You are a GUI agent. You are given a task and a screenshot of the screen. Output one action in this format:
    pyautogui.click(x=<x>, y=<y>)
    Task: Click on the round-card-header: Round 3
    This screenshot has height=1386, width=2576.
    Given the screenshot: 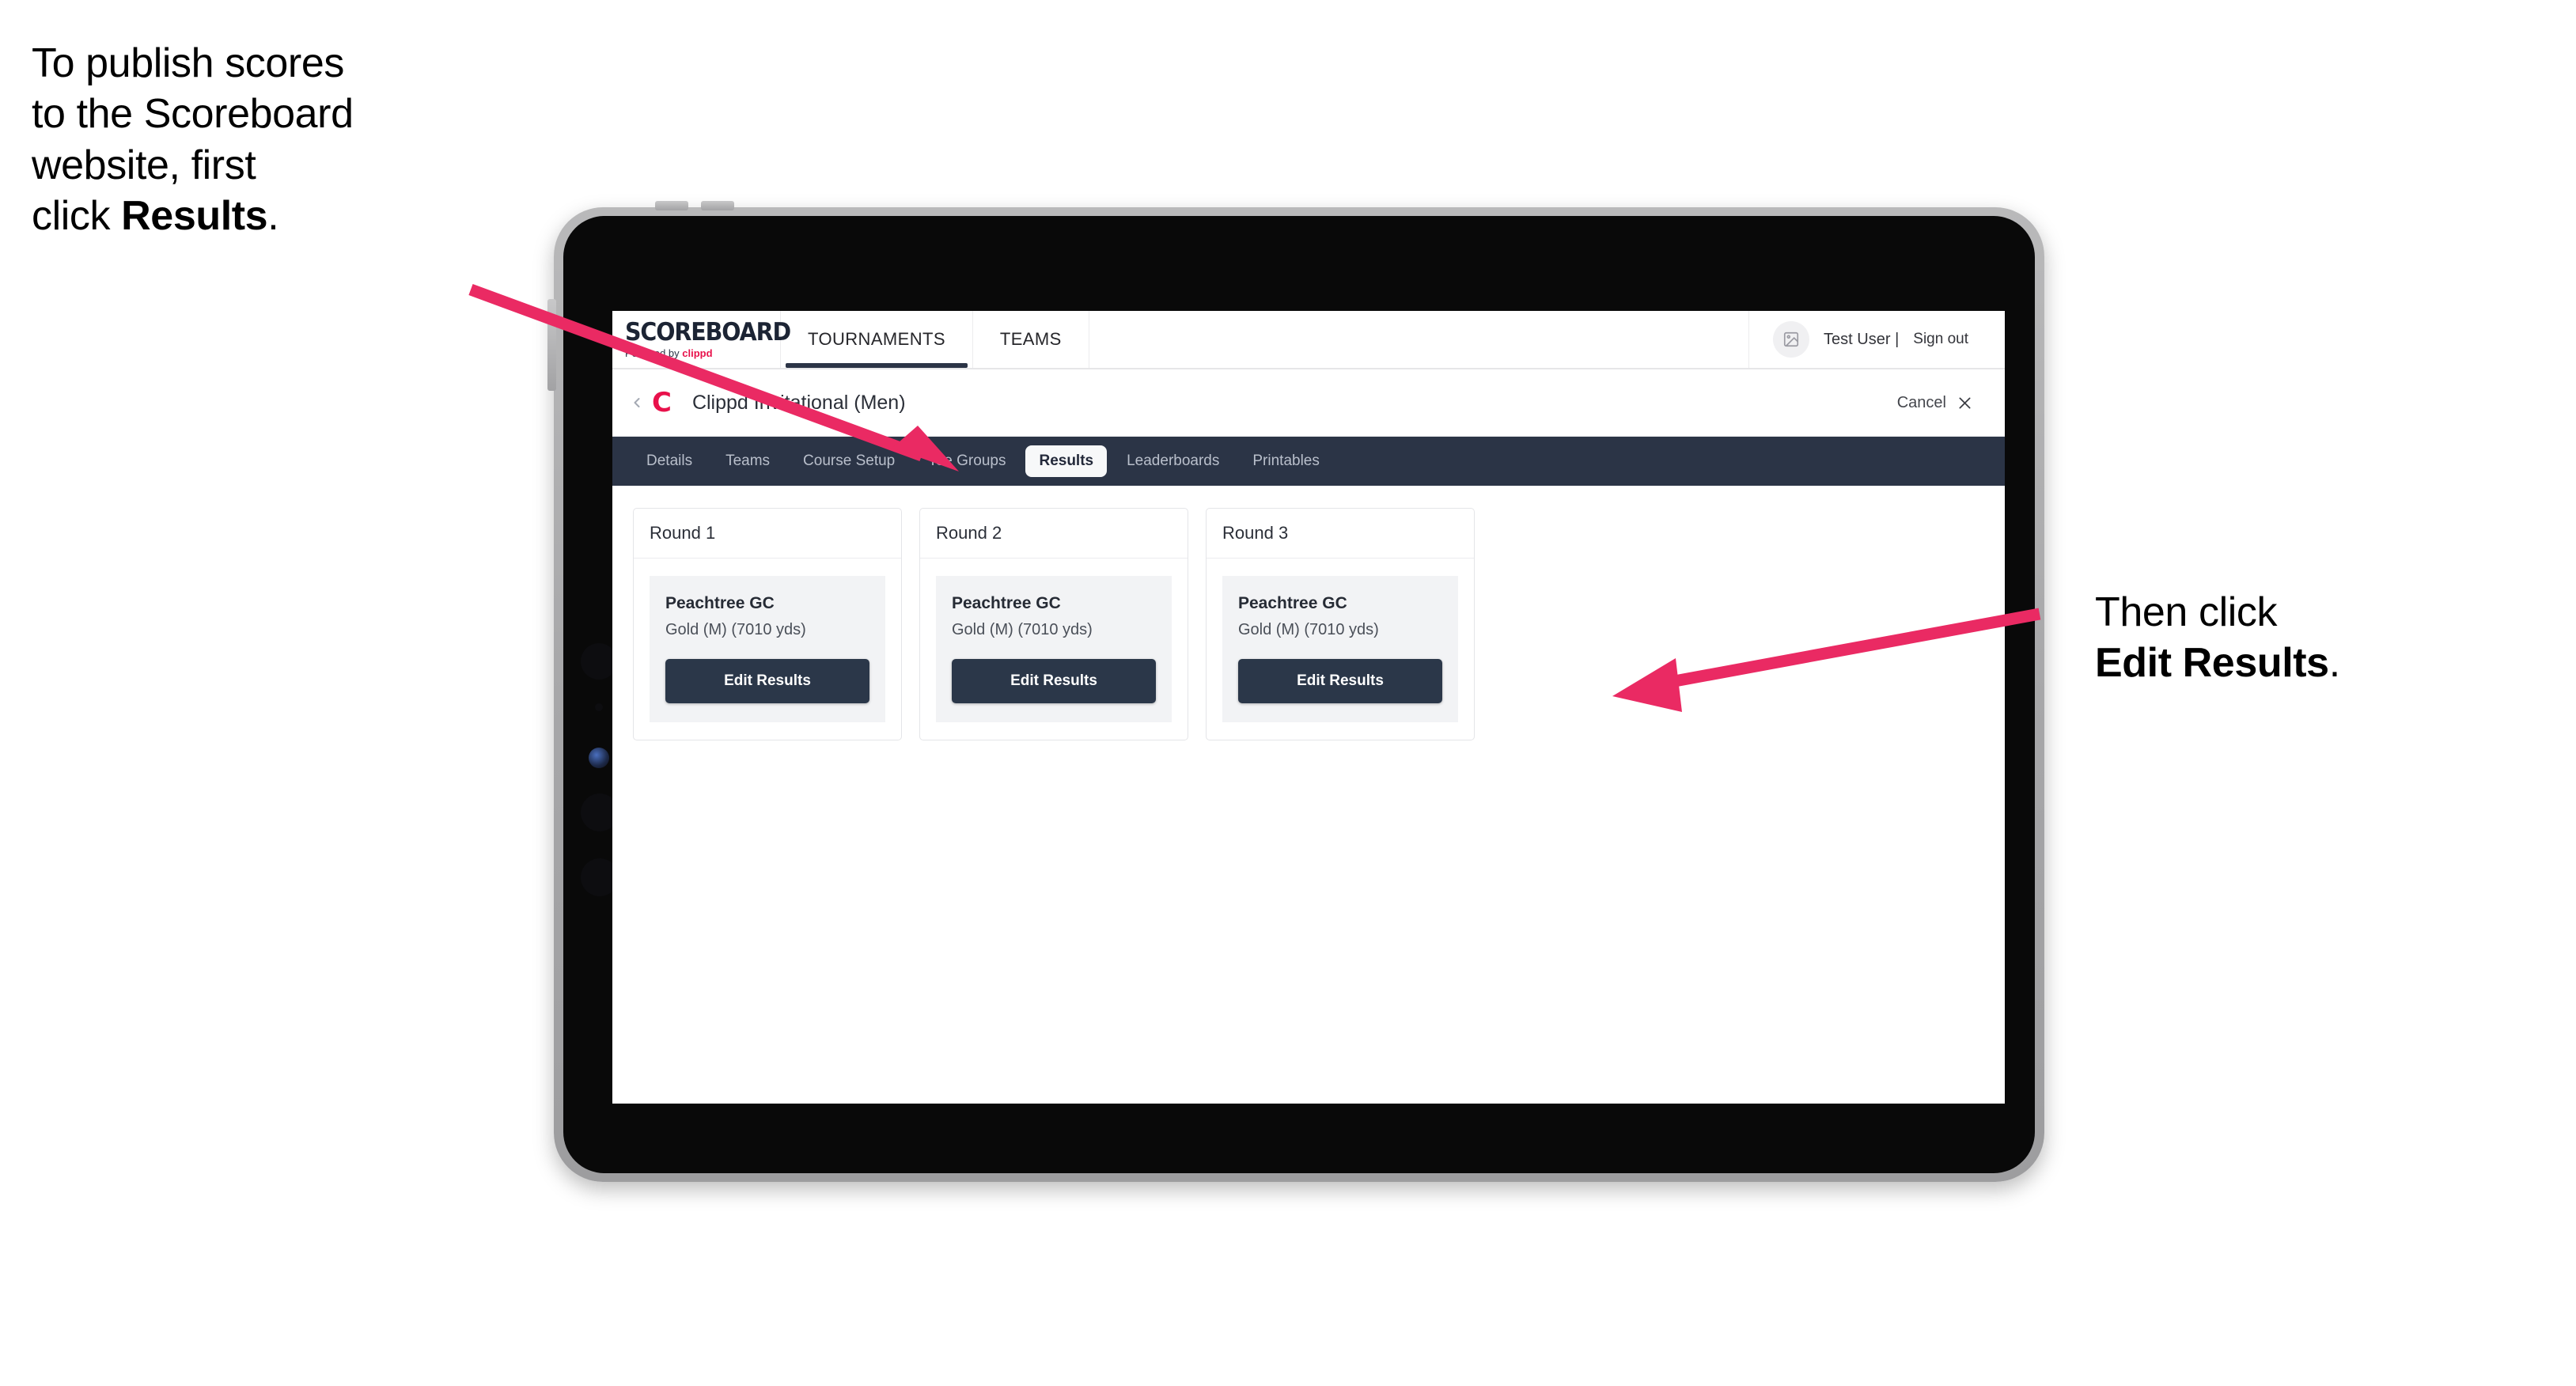 What is the action you would take?
    pyautogui.click(x=1340, y=534)
    